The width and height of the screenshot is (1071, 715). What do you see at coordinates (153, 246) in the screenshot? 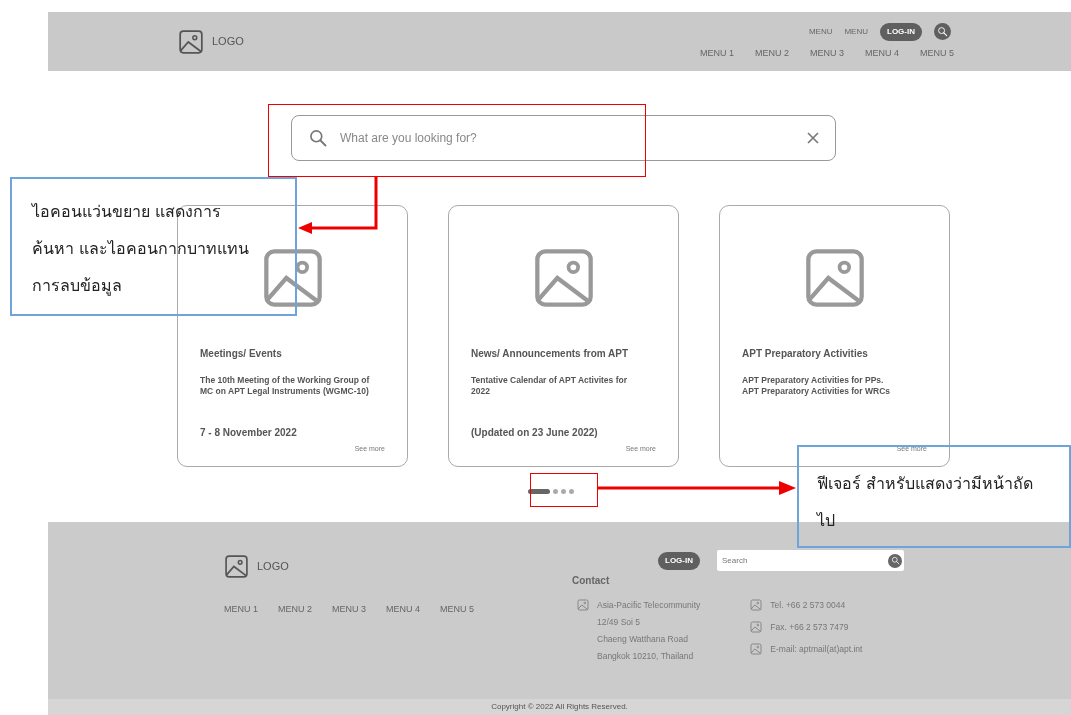
I see `annotation-note: ไอคอนแว่นขยาย แสดงการค้นหา และไอคอนกากบาทแทนการลบข้อมูล` at bounding box center [153, 246].